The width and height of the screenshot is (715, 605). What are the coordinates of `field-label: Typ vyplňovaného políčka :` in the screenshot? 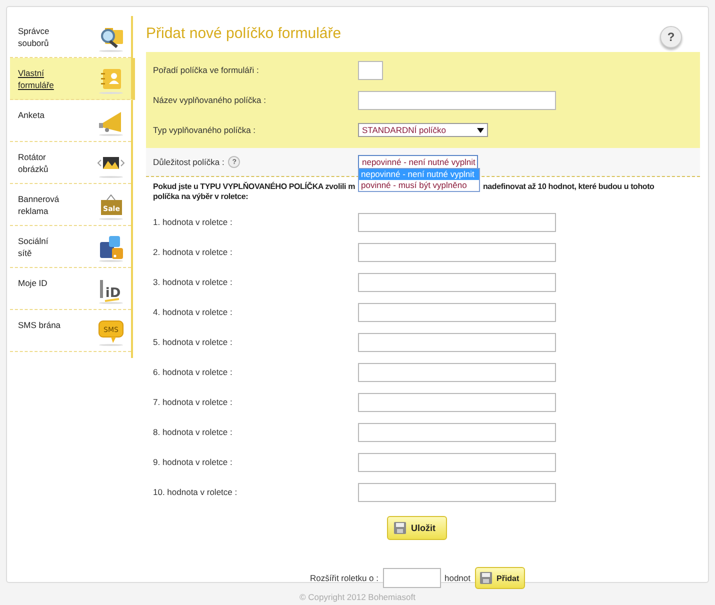 It's located at (204, 130).